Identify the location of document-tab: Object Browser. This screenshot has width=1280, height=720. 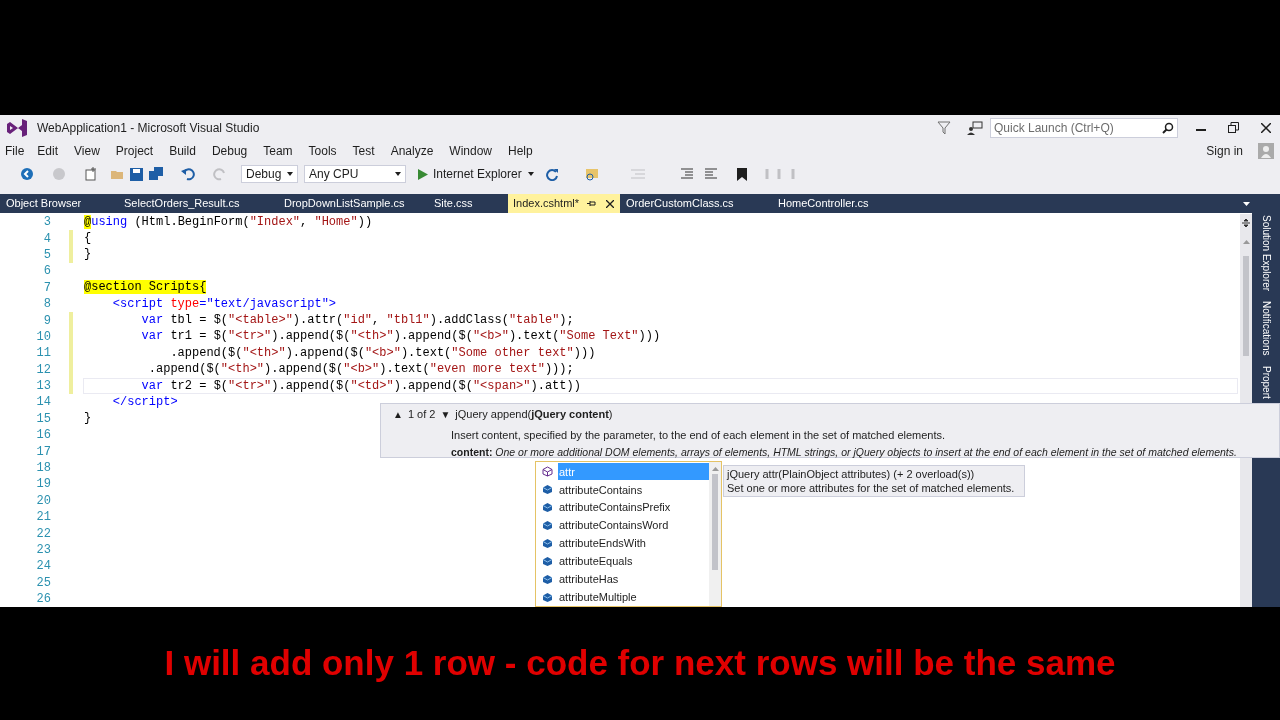
(59, 203).